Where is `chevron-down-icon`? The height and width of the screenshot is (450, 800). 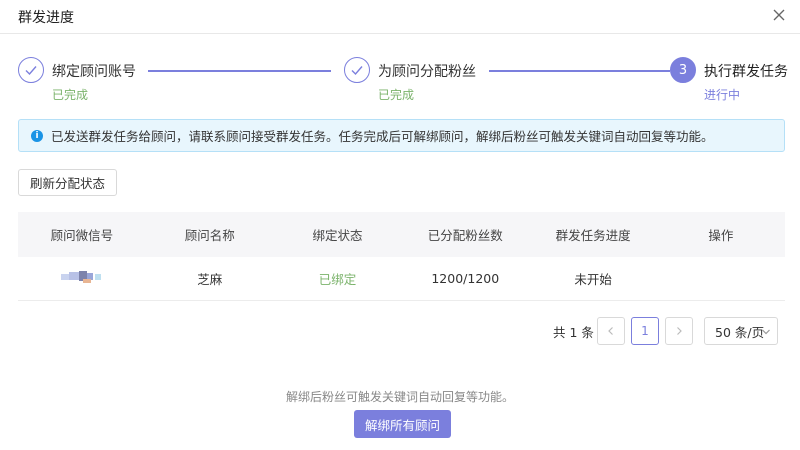
chevron-down-icon is located at coordinates (766, 332).